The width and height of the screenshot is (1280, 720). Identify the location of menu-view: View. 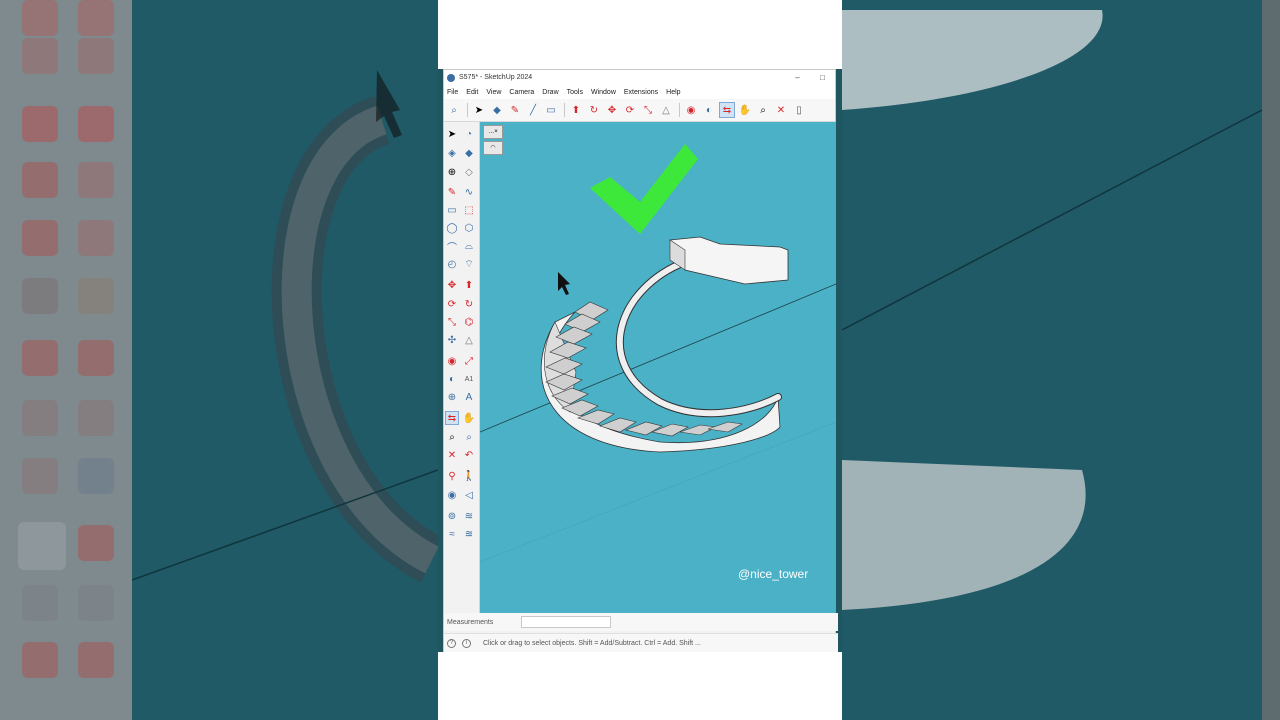
(493, 92).